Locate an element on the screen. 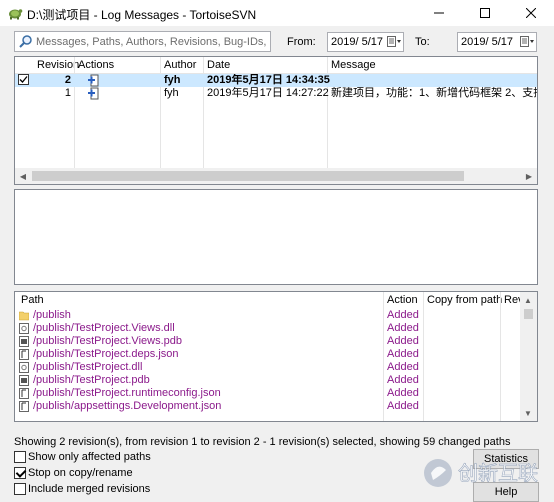 The width and height of the screenshot is (554, 502). to-date-value: 2019/ 5/17 is located at coordinates (487, 42).